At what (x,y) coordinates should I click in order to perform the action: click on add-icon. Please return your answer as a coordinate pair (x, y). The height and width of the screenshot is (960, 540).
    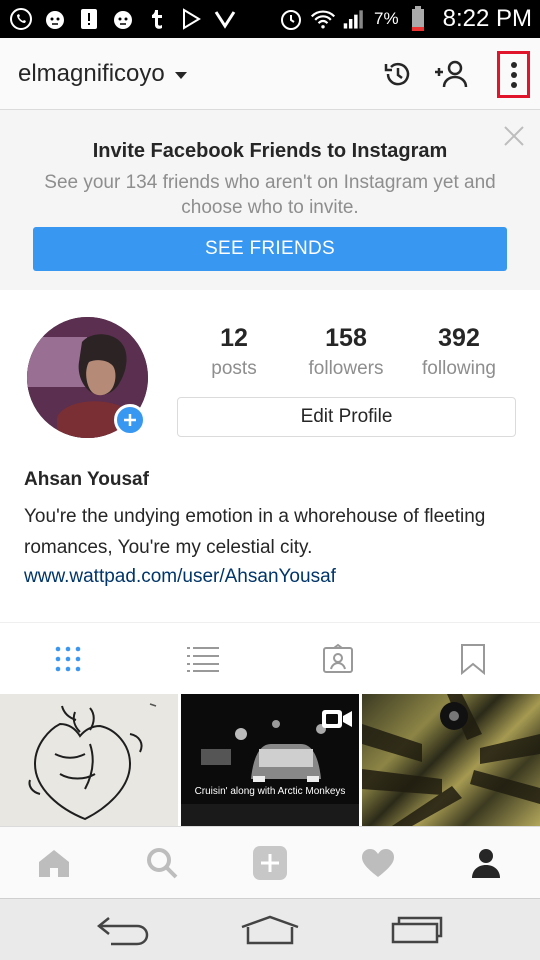
    Looking at the image, I should click on (270, 863).